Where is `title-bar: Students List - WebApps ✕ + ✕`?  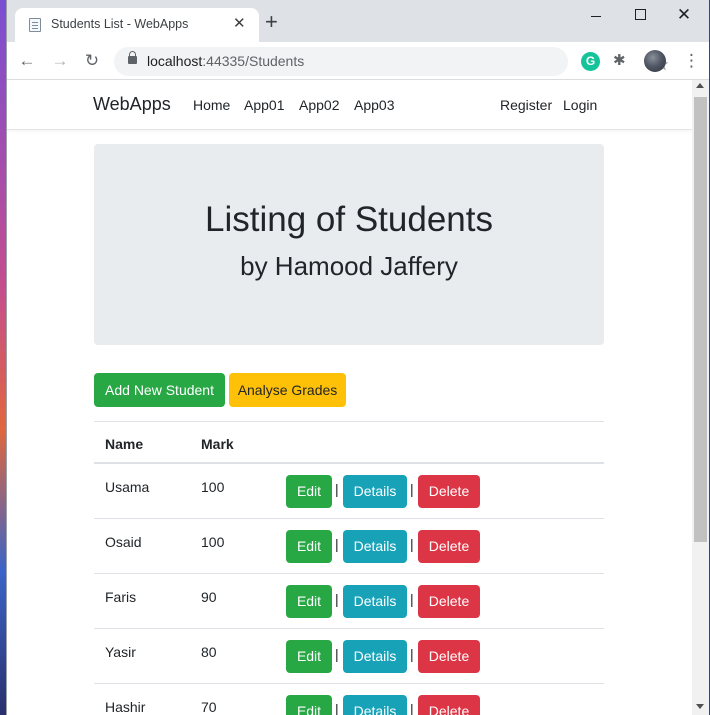
title-bar: Students List - WebApps ✕ + ✕ is located at coordinates (358, 21).